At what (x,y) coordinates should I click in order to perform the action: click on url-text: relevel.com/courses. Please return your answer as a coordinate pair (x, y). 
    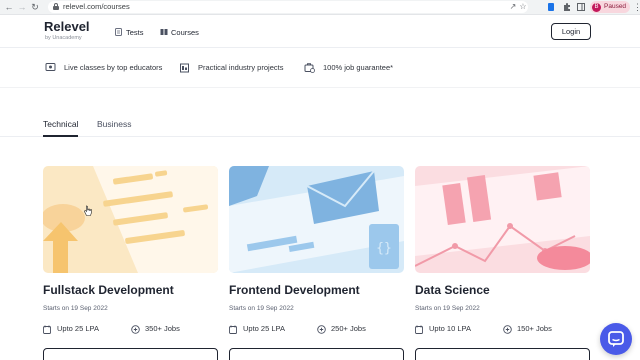
    Looking at the image, I should click on (96, 6).